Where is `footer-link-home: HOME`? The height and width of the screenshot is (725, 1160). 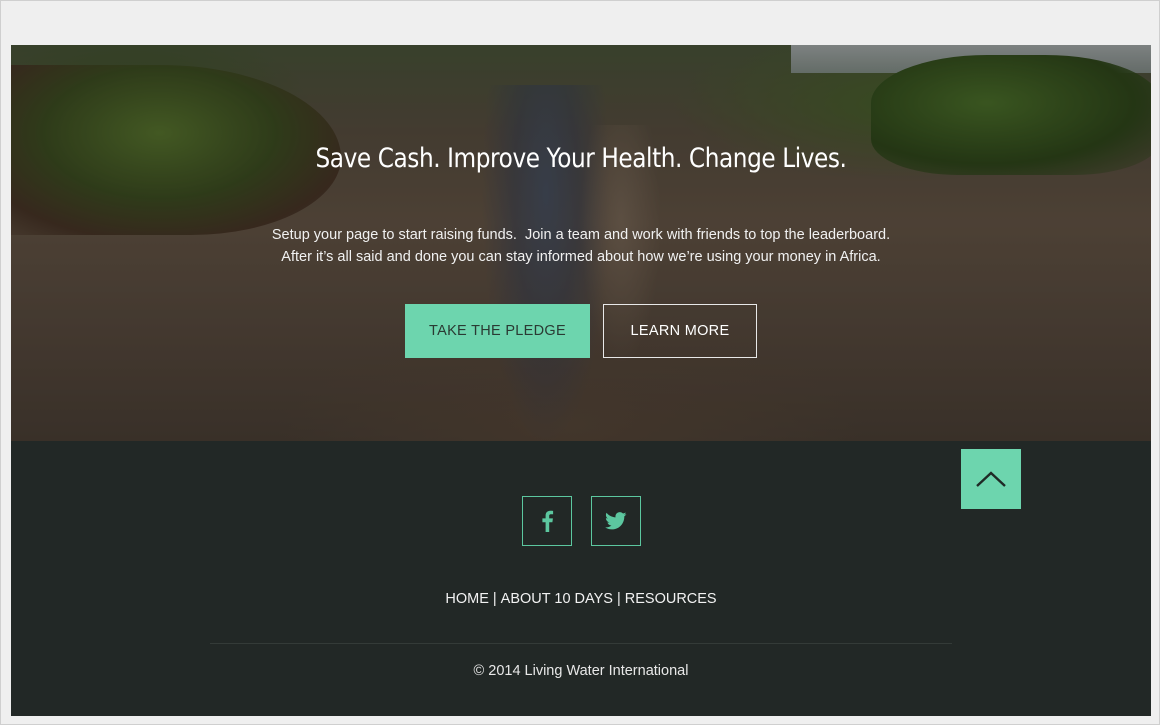 footer-link-home: HOME is located at coordinates (467, 599).